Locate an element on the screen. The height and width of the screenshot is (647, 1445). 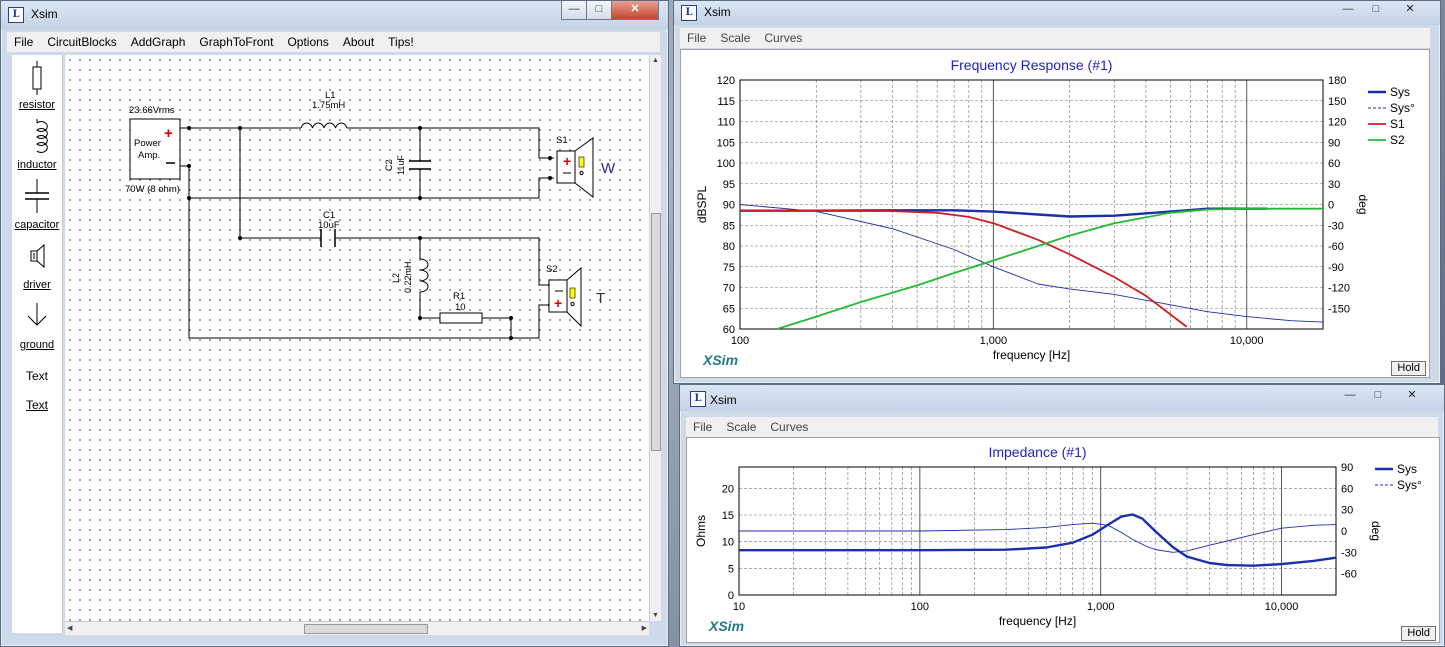
speaker-S2: + is located at coordinates (565, 297).